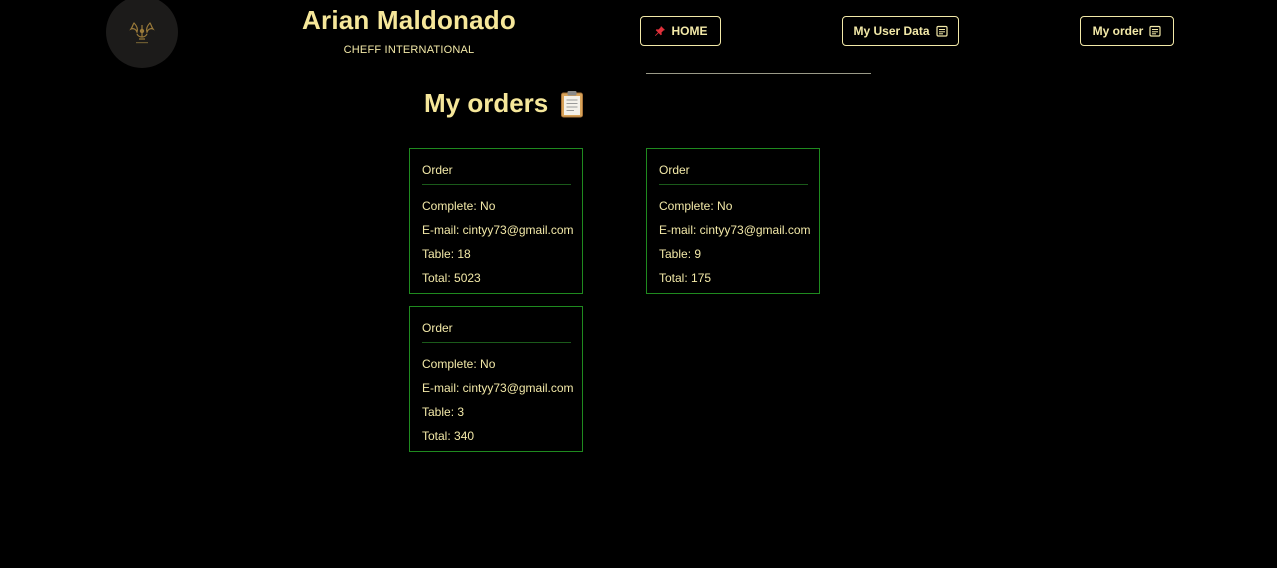 The width and height of the screenshot is (1277, 568). I want to click on page-title-text: My orders, so click(486, 103).